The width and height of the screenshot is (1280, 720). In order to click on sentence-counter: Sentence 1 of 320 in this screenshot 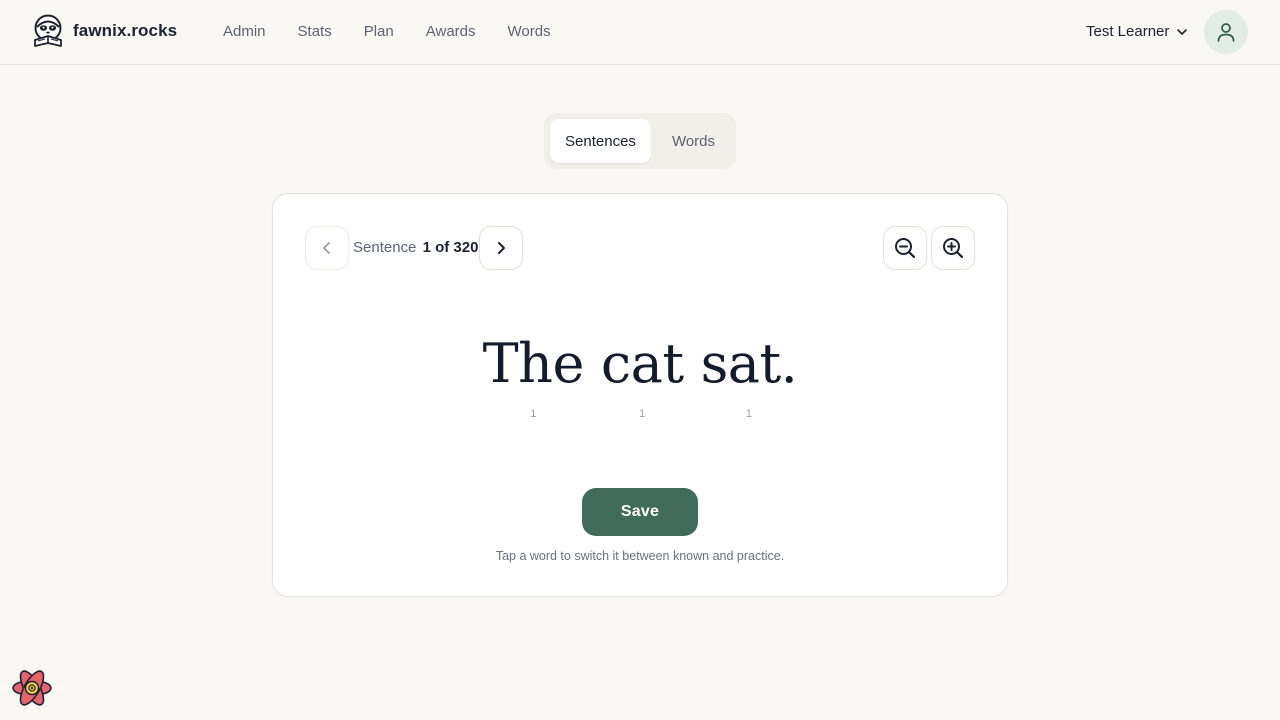, I will do `click(415, 248)`.